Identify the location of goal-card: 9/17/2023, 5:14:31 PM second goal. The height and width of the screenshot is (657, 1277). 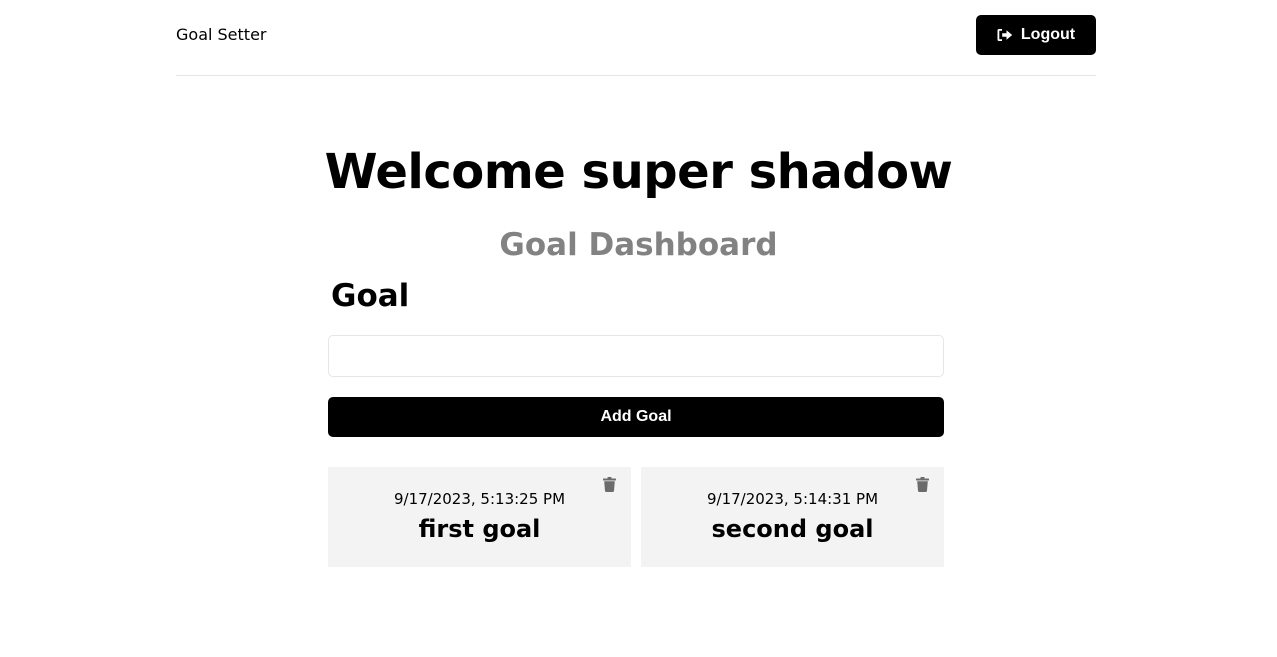
(792, 517).